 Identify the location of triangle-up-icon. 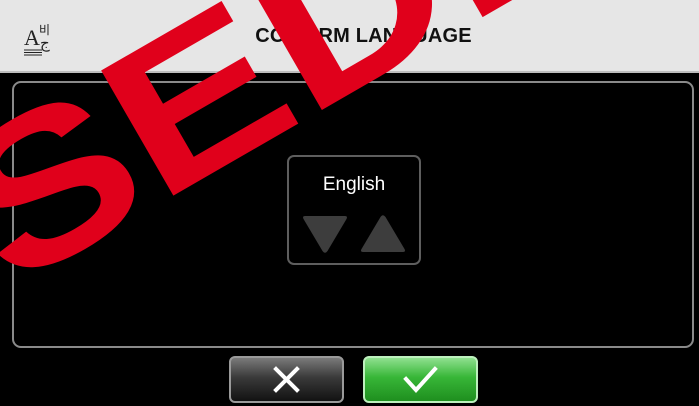
(383, 234).